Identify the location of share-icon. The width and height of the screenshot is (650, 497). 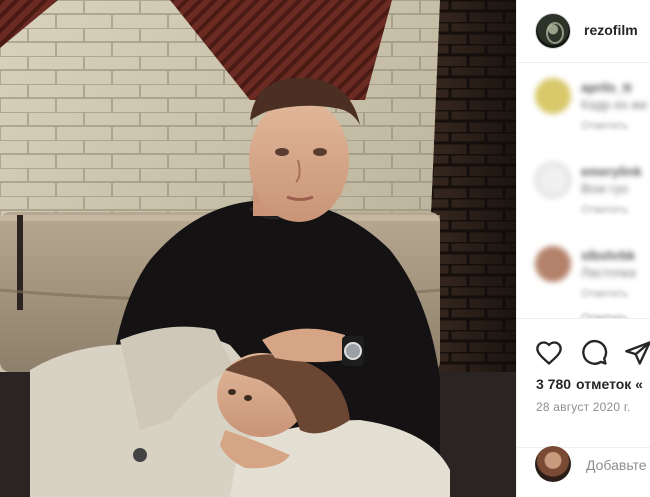
(637, 353).